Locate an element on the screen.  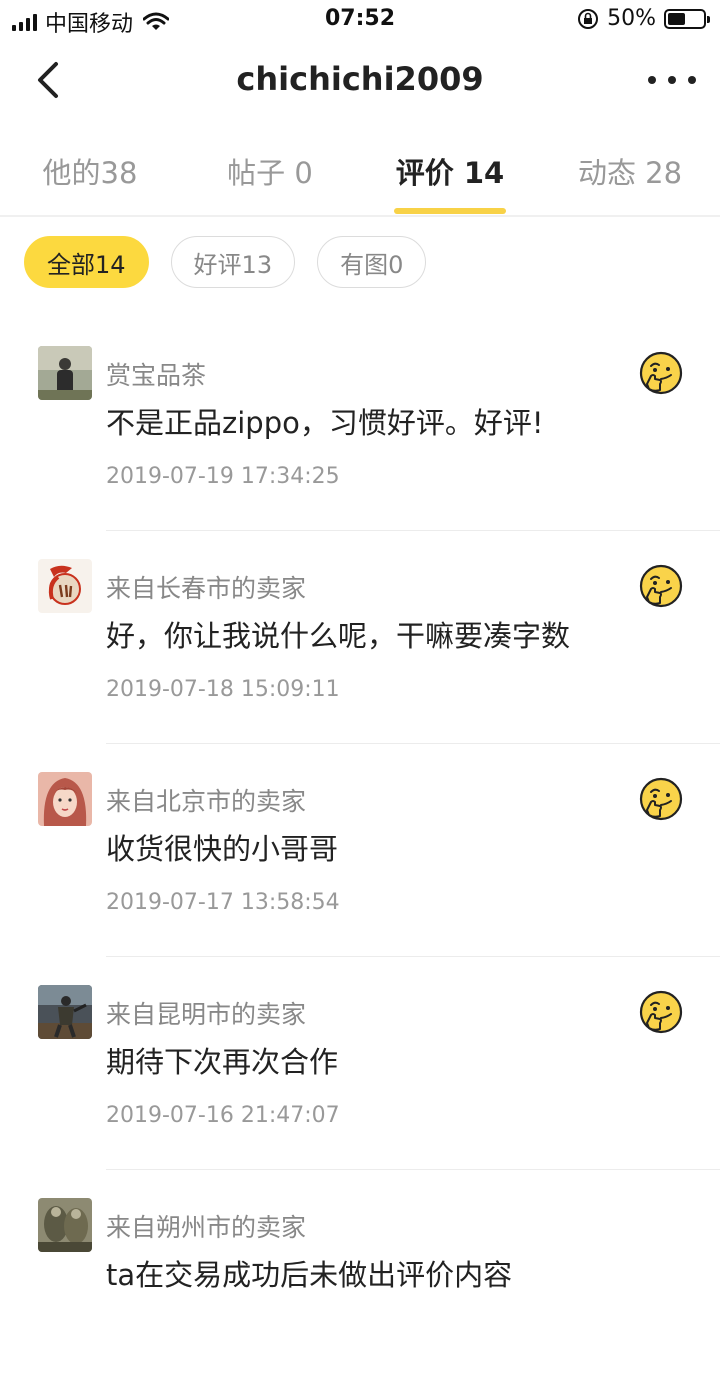
review-content: 期待下次再次合作 is located at coordinates (222, 1062).